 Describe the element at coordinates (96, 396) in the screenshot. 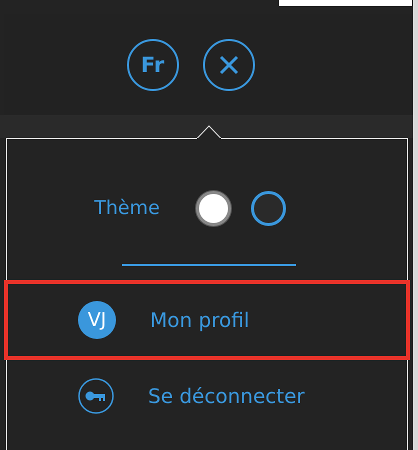

I see `key-icon` at that location.